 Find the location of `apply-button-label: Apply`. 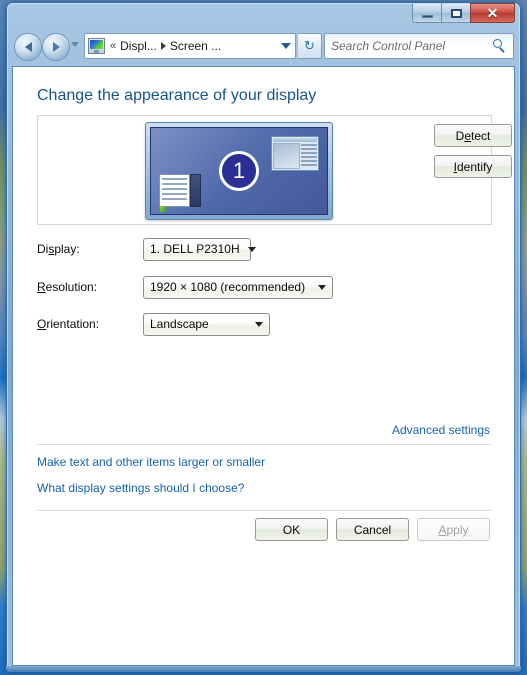

apply-button-label: Apply is located at coordinates (453, 529).